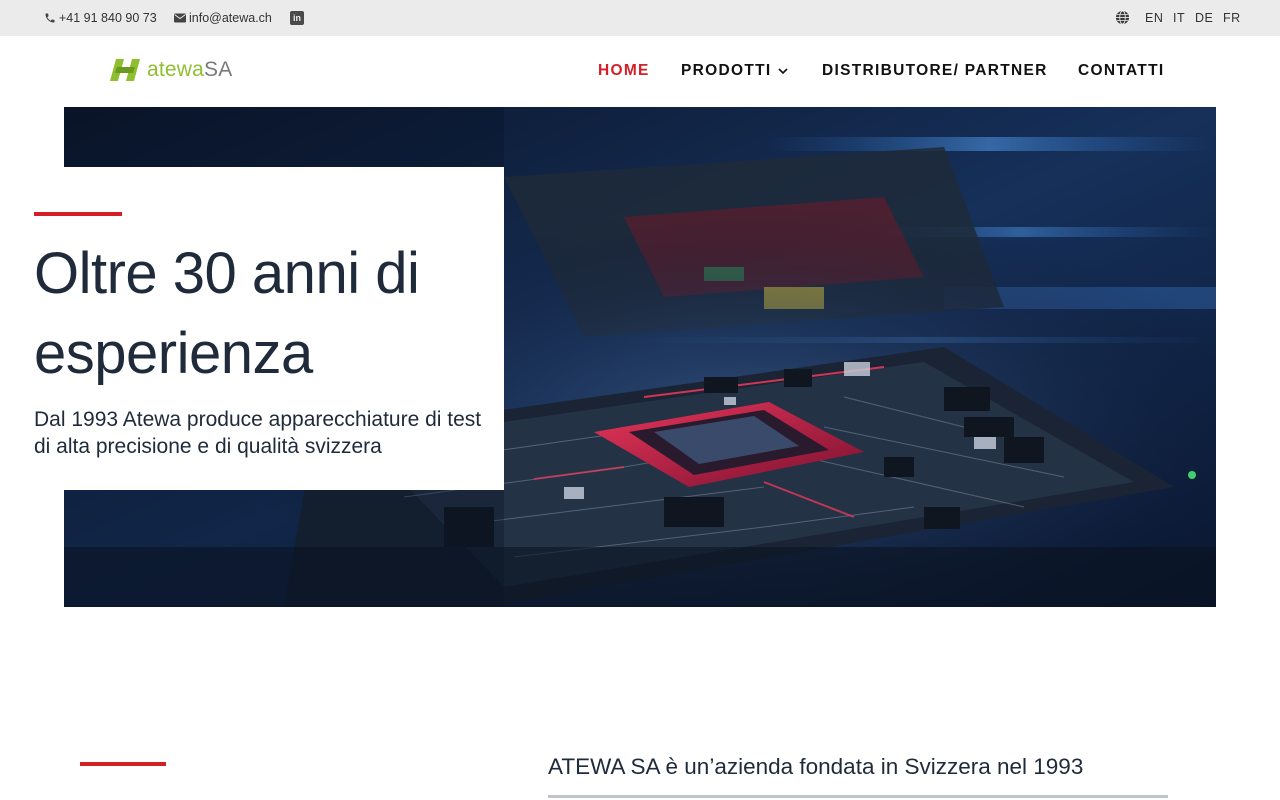 This screenshot has width=1280, height=800. What do you see at coordinates (297, 18) in the screenshot?
I see `linkedin-icon: in` at bounding box center [297, 18].